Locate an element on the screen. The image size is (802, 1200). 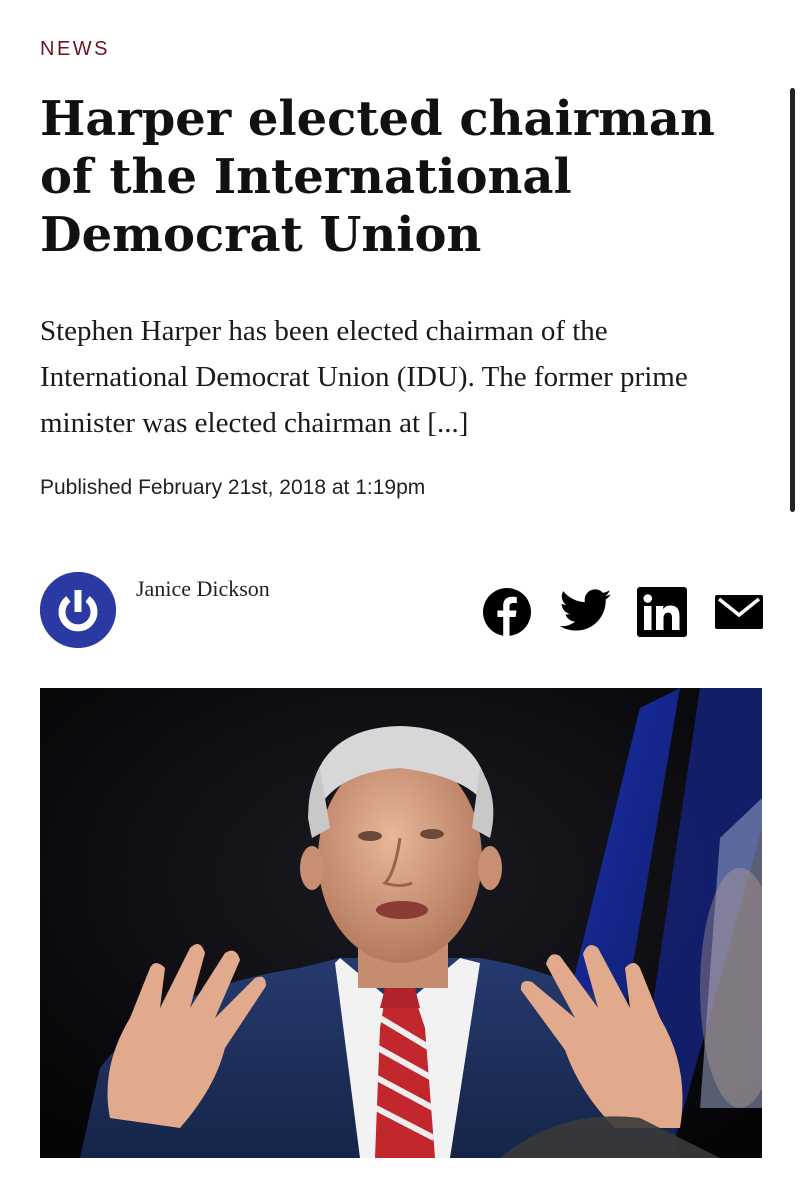
facebook-icon is located at coordinates (507, 612).